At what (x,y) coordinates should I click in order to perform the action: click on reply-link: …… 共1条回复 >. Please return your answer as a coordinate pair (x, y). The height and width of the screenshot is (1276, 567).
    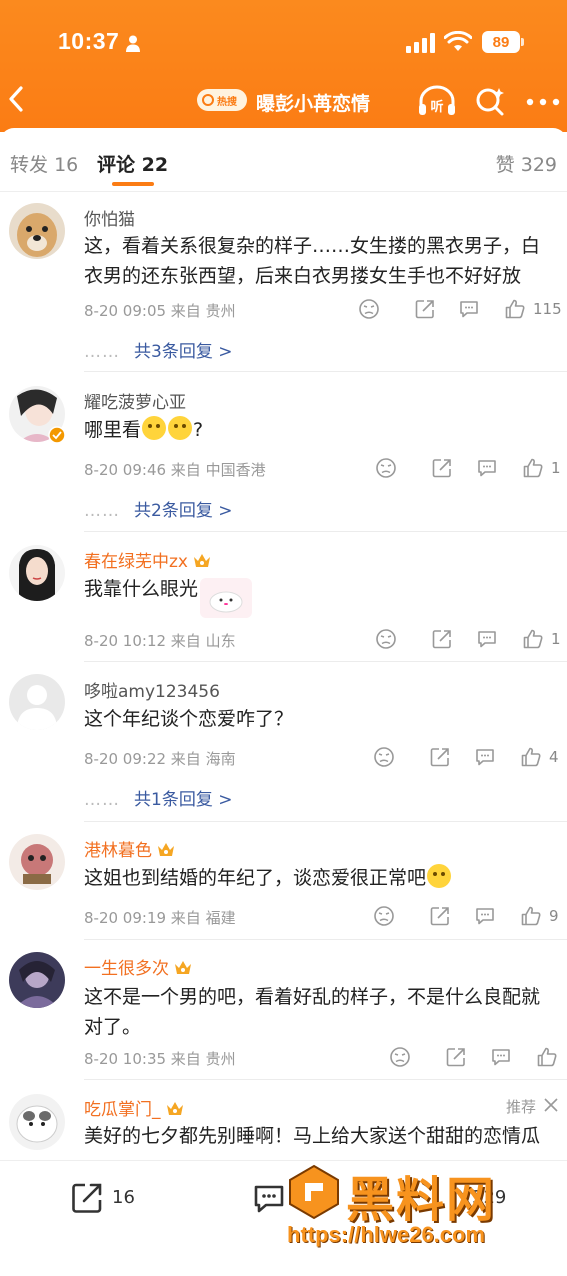
    Looking at the image, I should click on (158, 797).